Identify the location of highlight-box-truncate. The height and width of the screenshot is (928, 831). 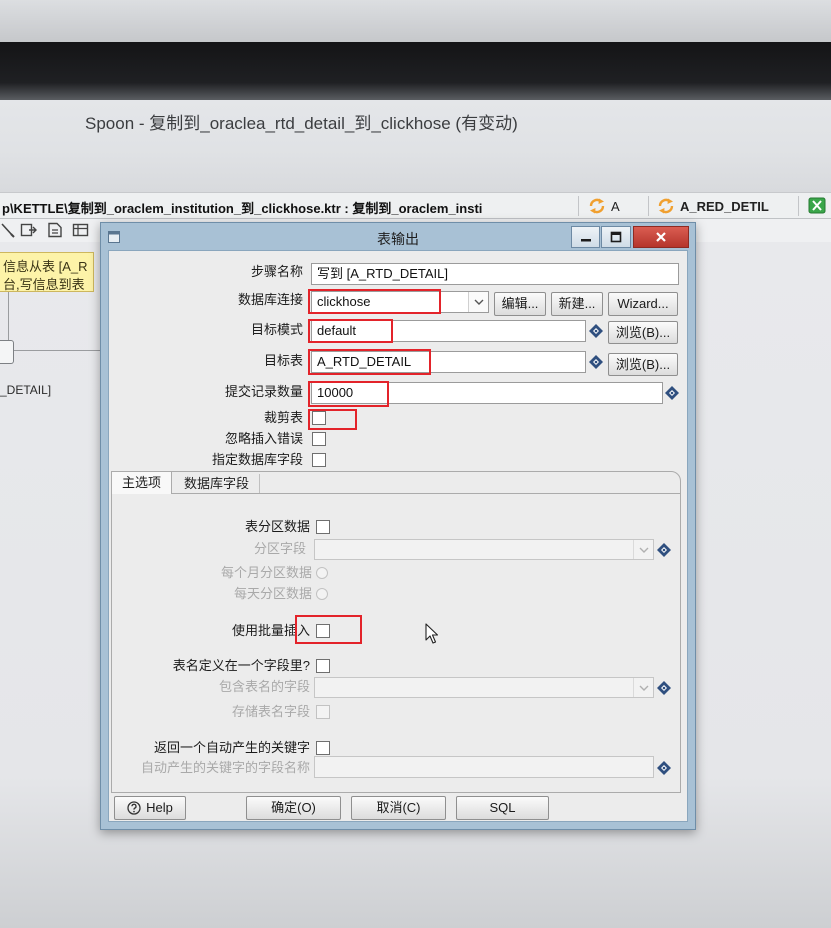
(332, 419).